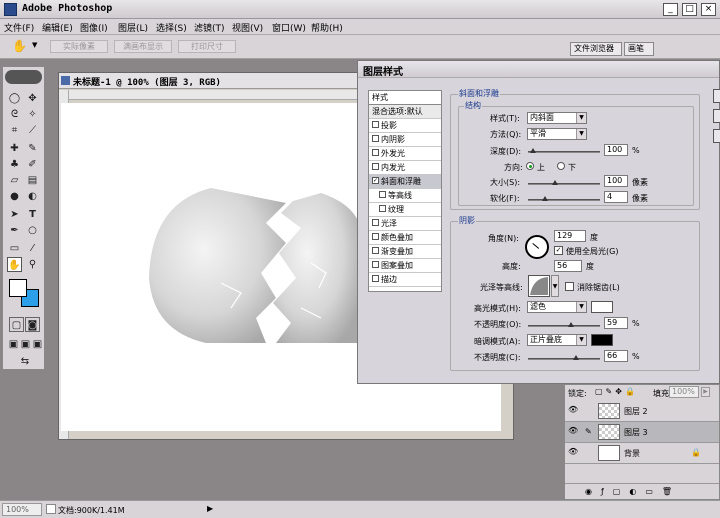  I want to click on magic-wand-icon: ✧, so click(32, 114).